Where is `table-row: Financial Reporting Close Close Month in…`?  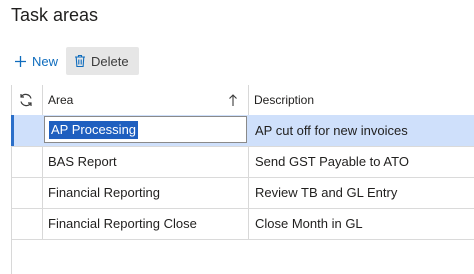 table-row: Financial Reporting Close Close Month in… is located at coordinates (243, 224).